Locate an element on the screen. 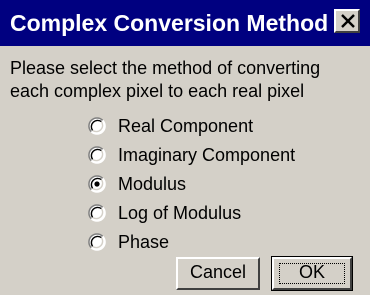 The width and height of the screenshot is (370, 295). close-button is located at coordinates (347, 21).